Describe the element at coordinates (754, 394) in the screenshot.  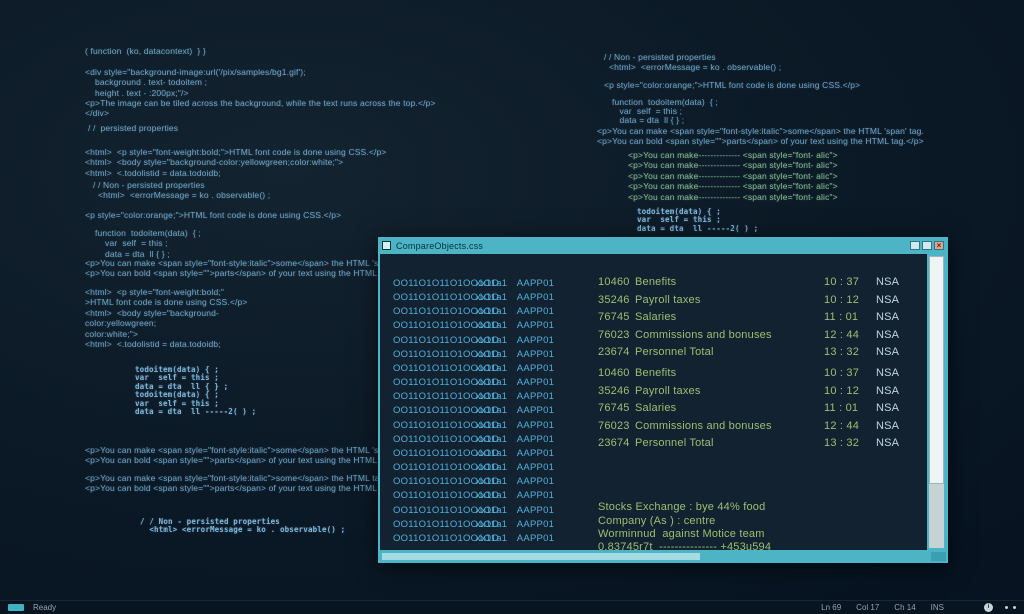
I see `financial-row: 35246 Payroll taxes 10 : 12 NSA` at that location.